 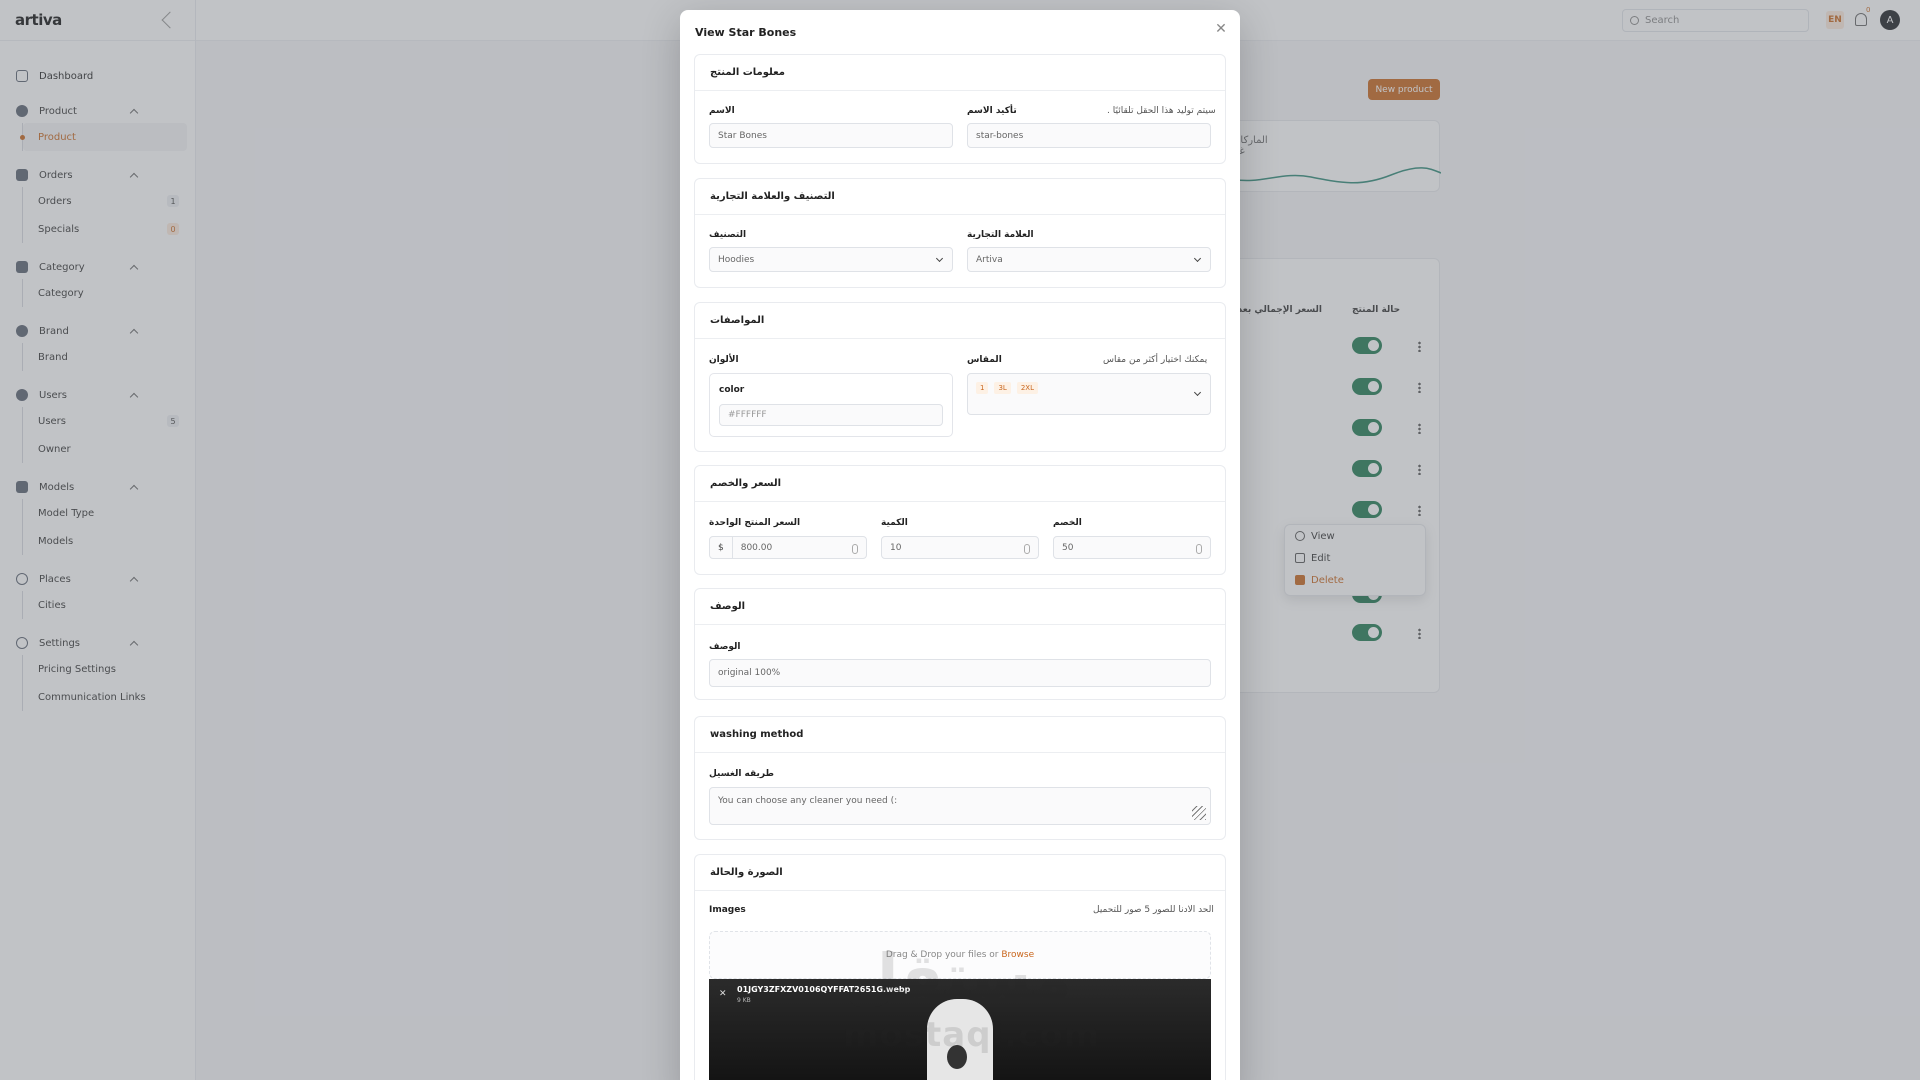 What do you see at coordinates (960, 484) in the screenshot?
I see `section-heading: السعر والخصم` at bounding box center [960, 484].